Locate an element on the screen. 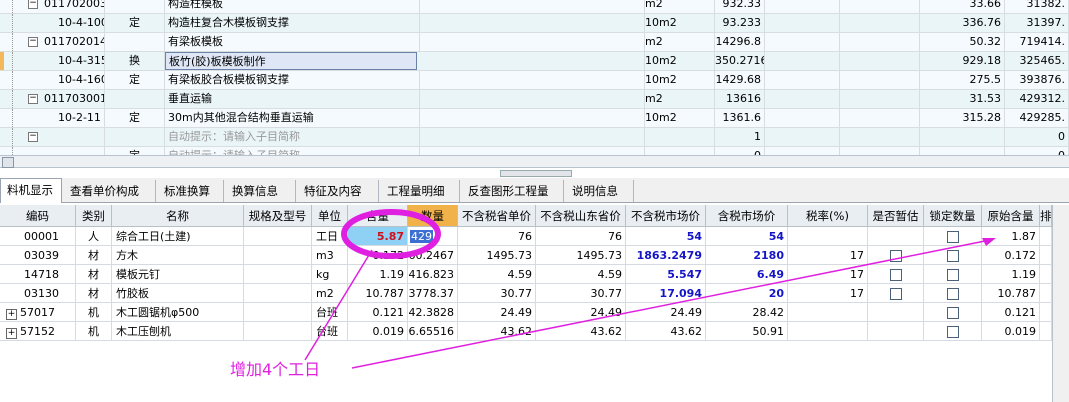  highlight-ellipse is located at coordinates (391, 234).